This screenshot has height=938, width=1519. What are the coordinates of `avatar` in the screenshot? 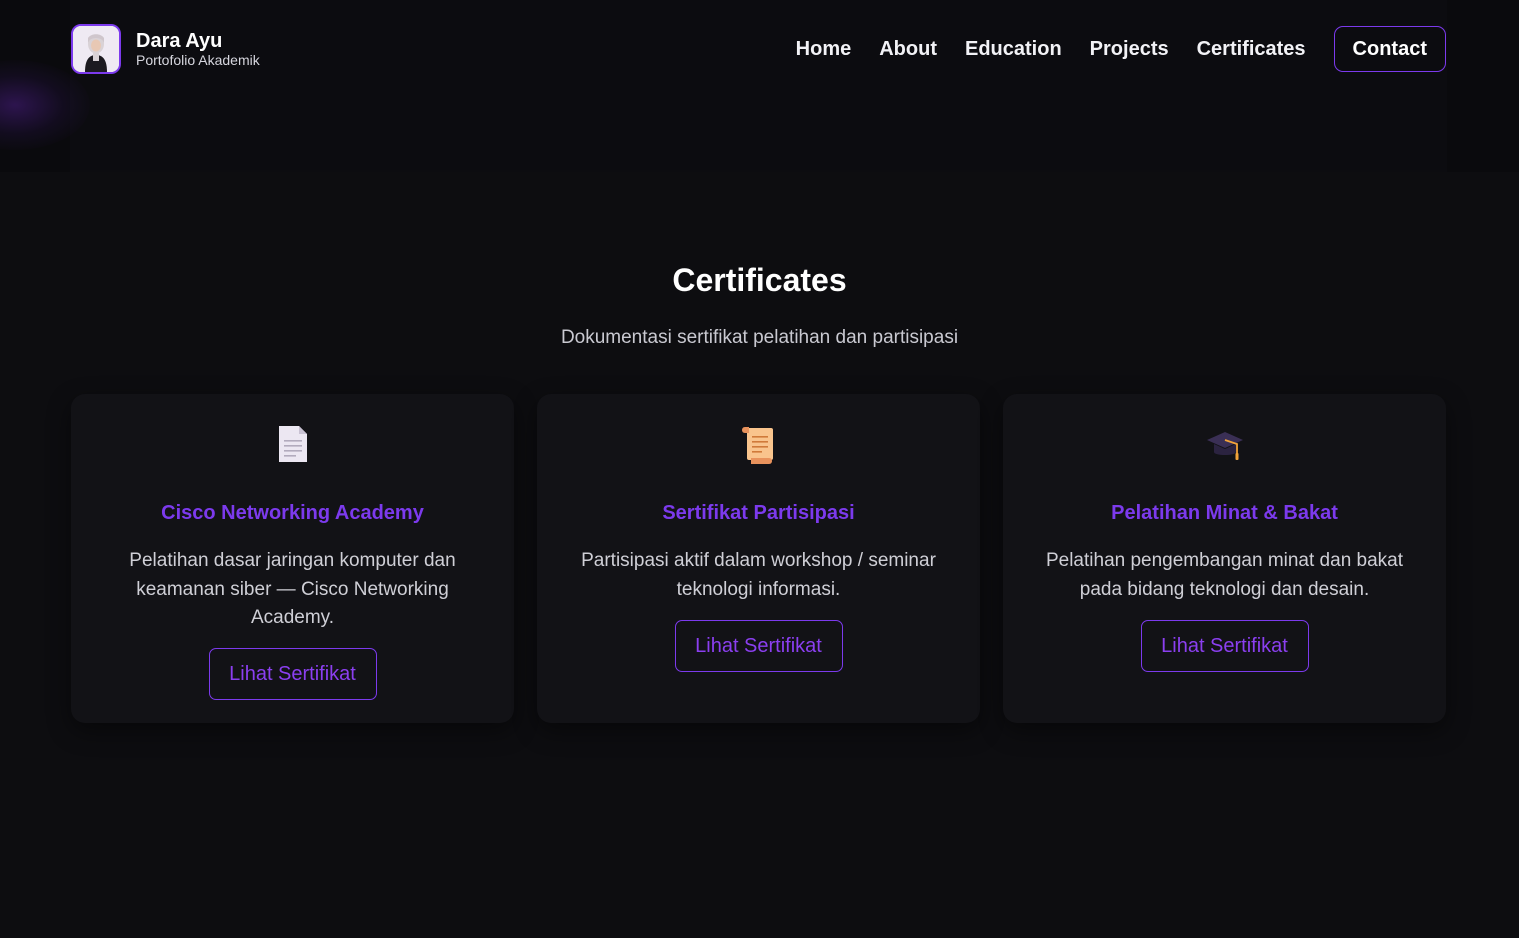 It's located at (96, 49).